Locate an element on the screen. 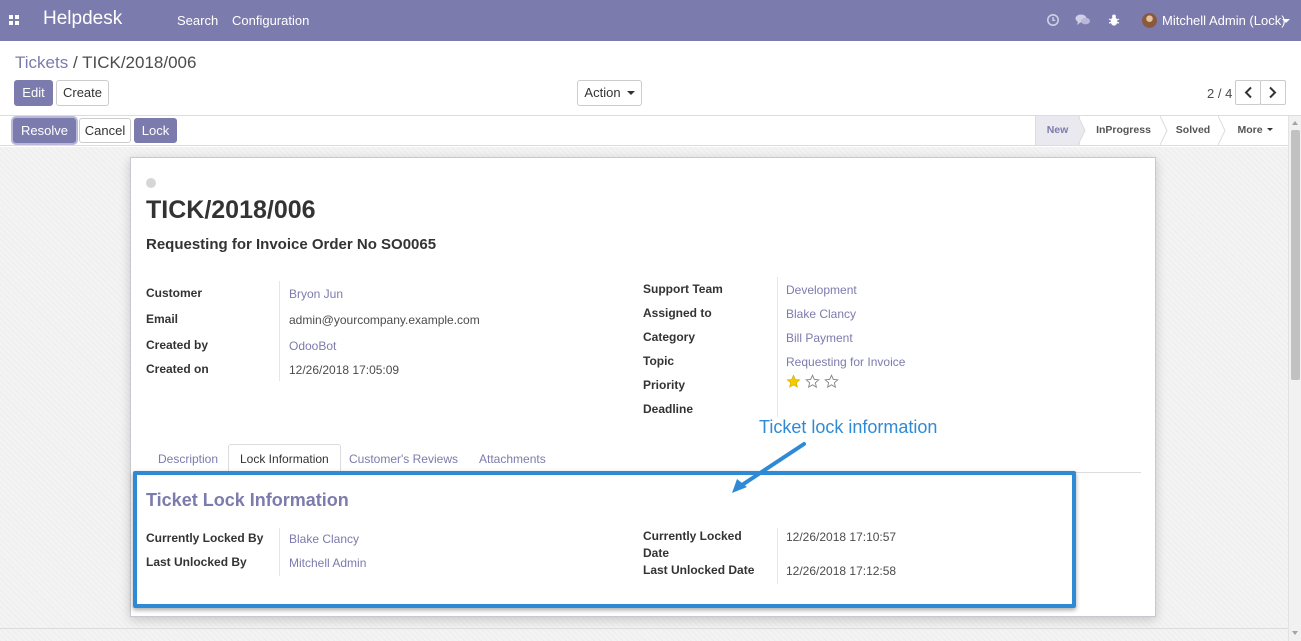 The width and height of the screenshot is (1301, 641). pager-previous-button is located at coordinates (1248, 92).